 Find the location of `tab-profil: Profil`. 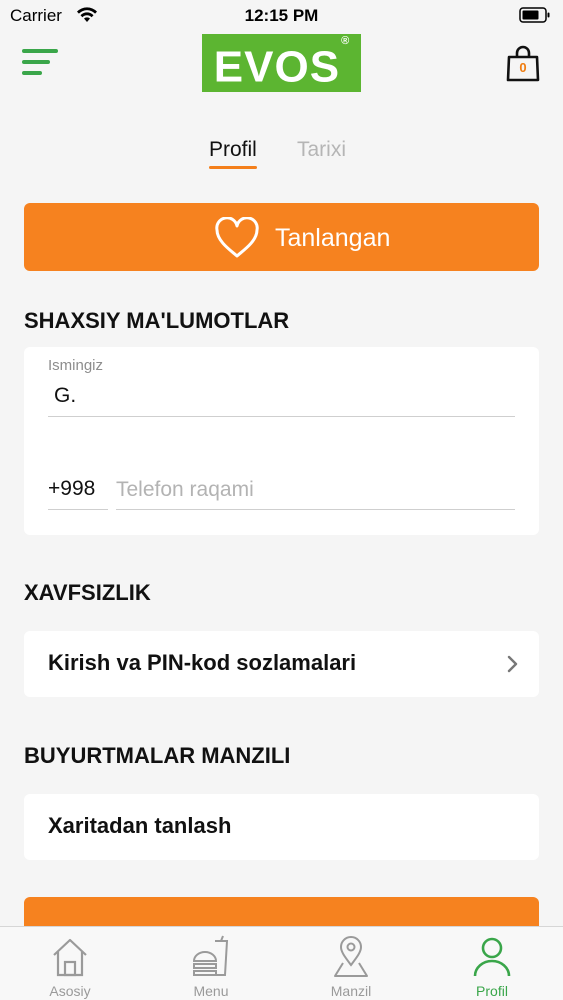

tab-profil: Profil is located at coordinates (233, 153).